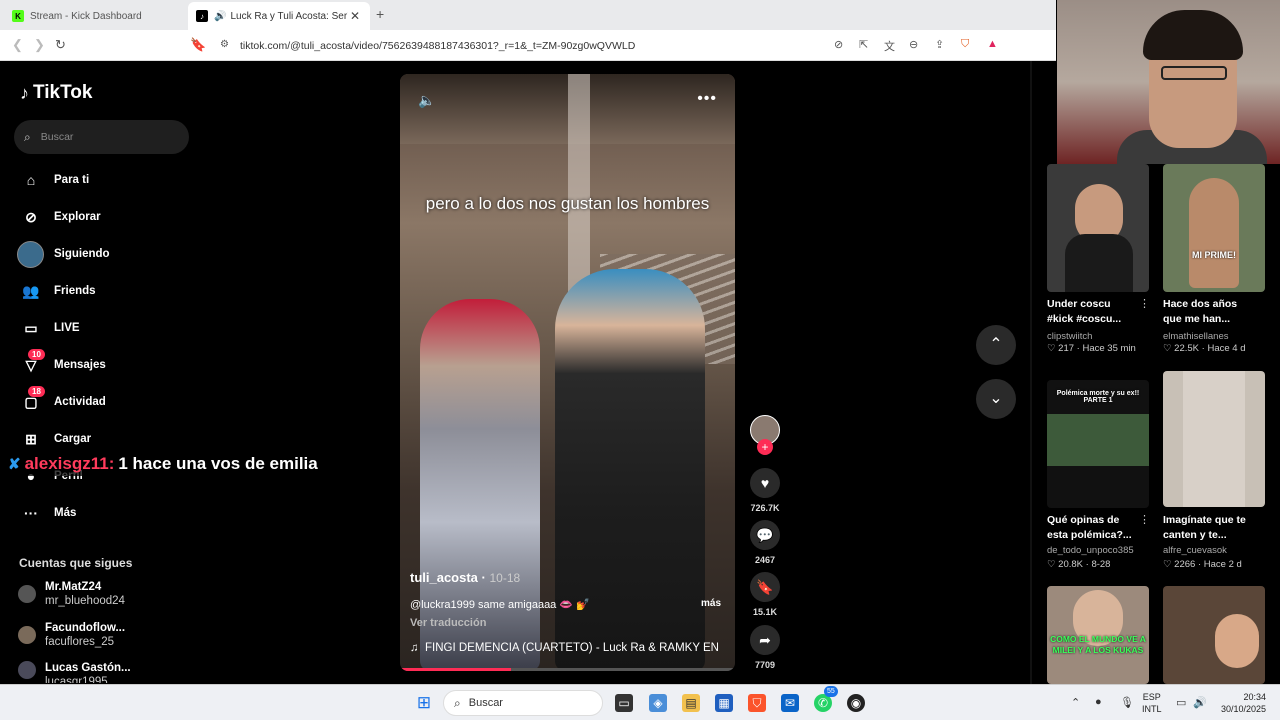 This screenshot has height=720, width=1280. Describe the element at coordinates (523, 703) in the screenshot. I see `taskbar-search: ⌕ Buscar` at that location.